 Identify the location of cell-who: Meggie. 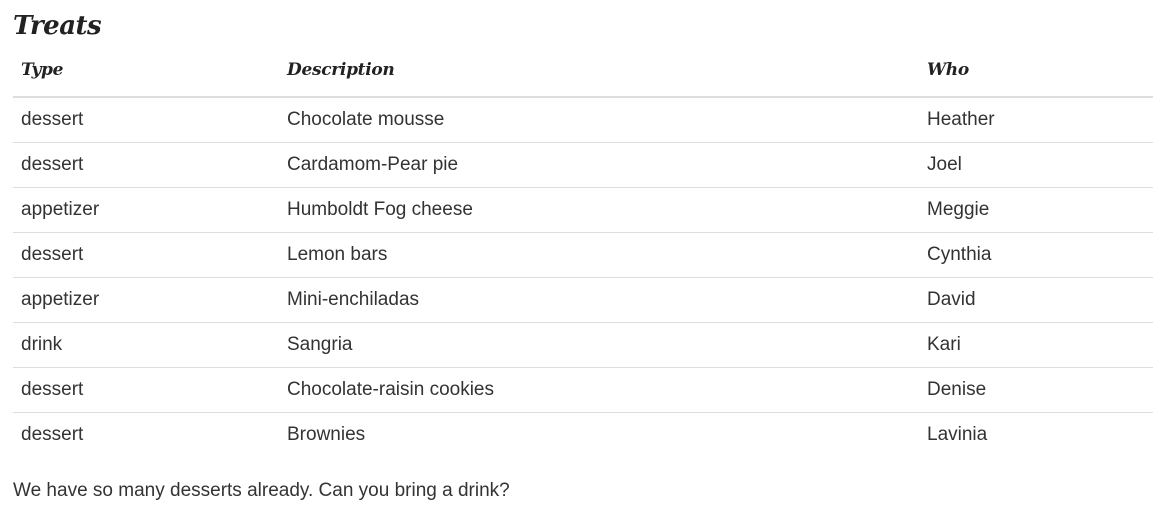
(1036, 210).